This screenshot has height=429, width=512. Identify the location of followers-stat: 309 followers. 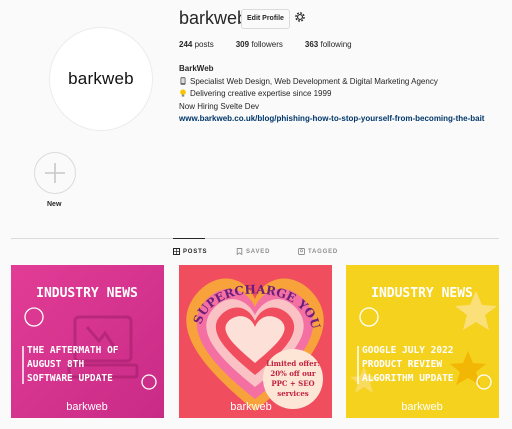
(259, 44).